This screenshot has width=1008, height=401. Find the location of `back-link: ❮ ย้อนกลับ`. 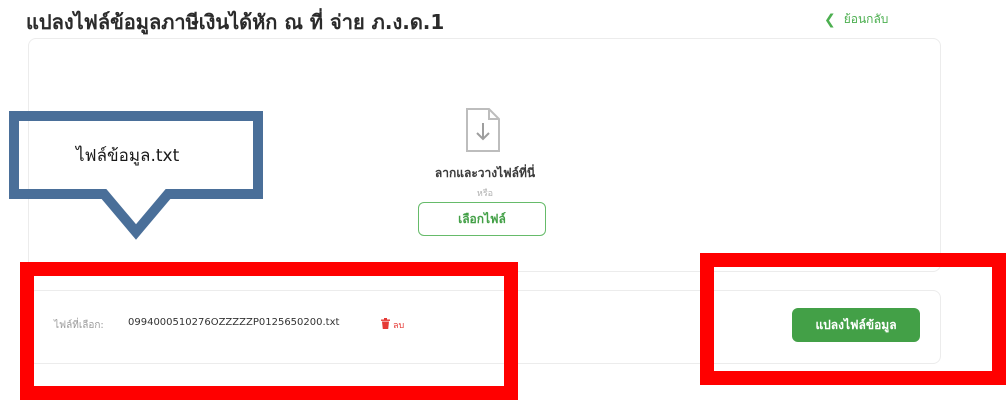

back-link: ❮ ย้อนกลับ is located at coordinates (856, 19).